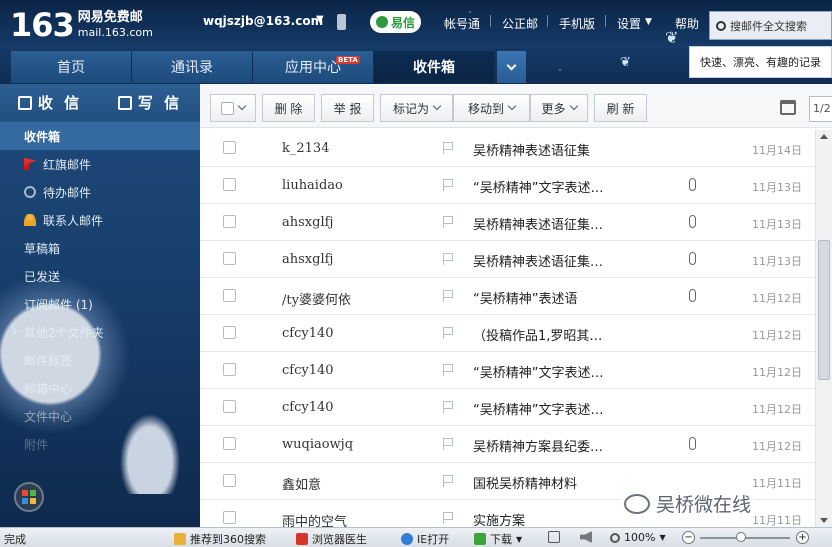 This screenshot has height=547, width=832. Describe the element at coordinates (434, 67) in the screenshot. I see `tab-inbox: 收件箱` at that location.